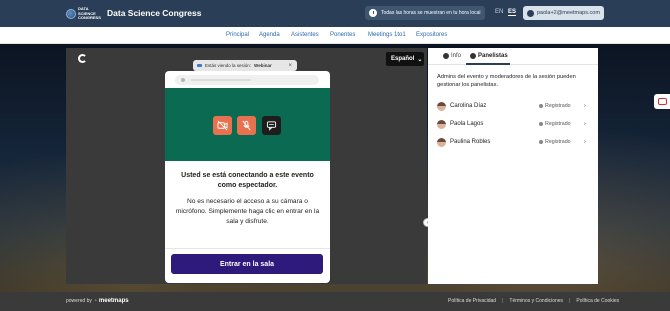  What do you see at coordinates (237, 35) in the screenshot?
I see `nav-item-principal: Principal` at bounding box center [237, 35].